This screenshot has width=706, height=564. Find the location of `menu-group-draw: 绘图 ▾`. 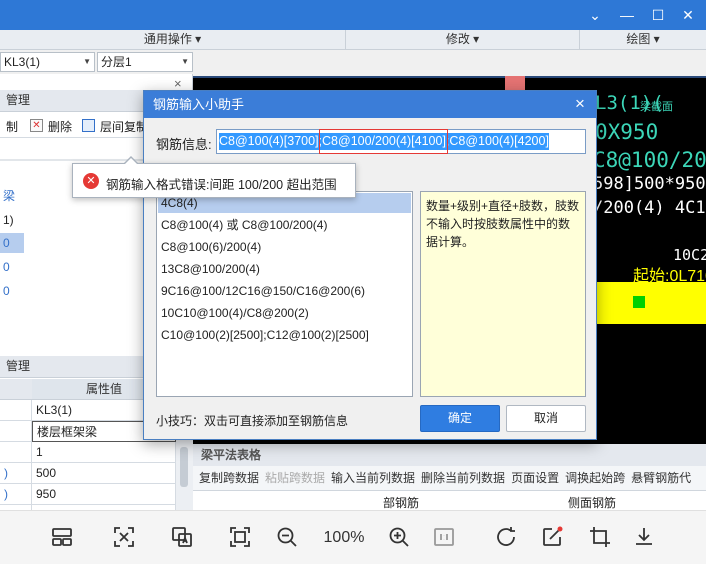

menu-group-draw: 绘图 ▾ is located at coordinates (643, 39).